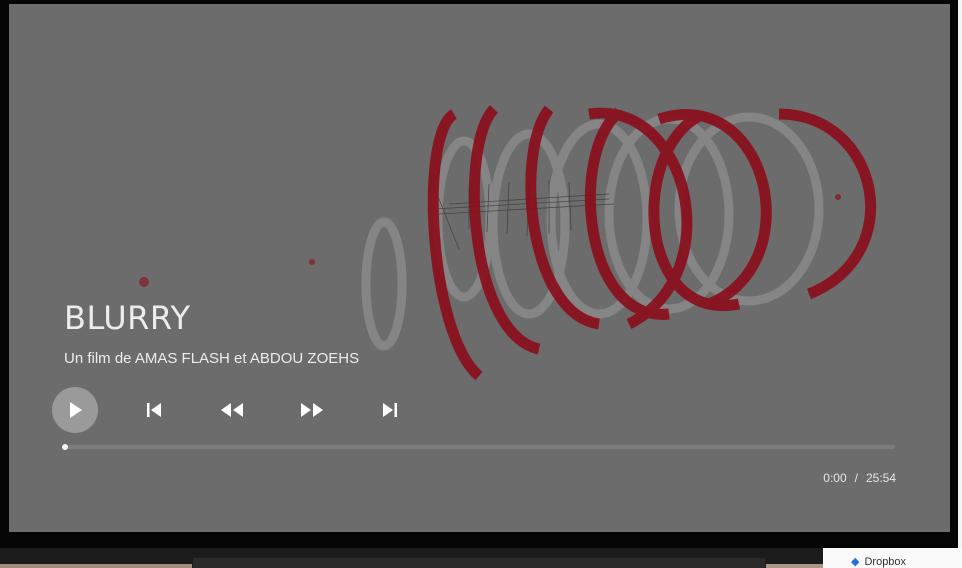  What do you see at coordinates (885, 562) in the screenshot?
I see `dropbox-label: Dropbox` at bounding box center [885, 562].